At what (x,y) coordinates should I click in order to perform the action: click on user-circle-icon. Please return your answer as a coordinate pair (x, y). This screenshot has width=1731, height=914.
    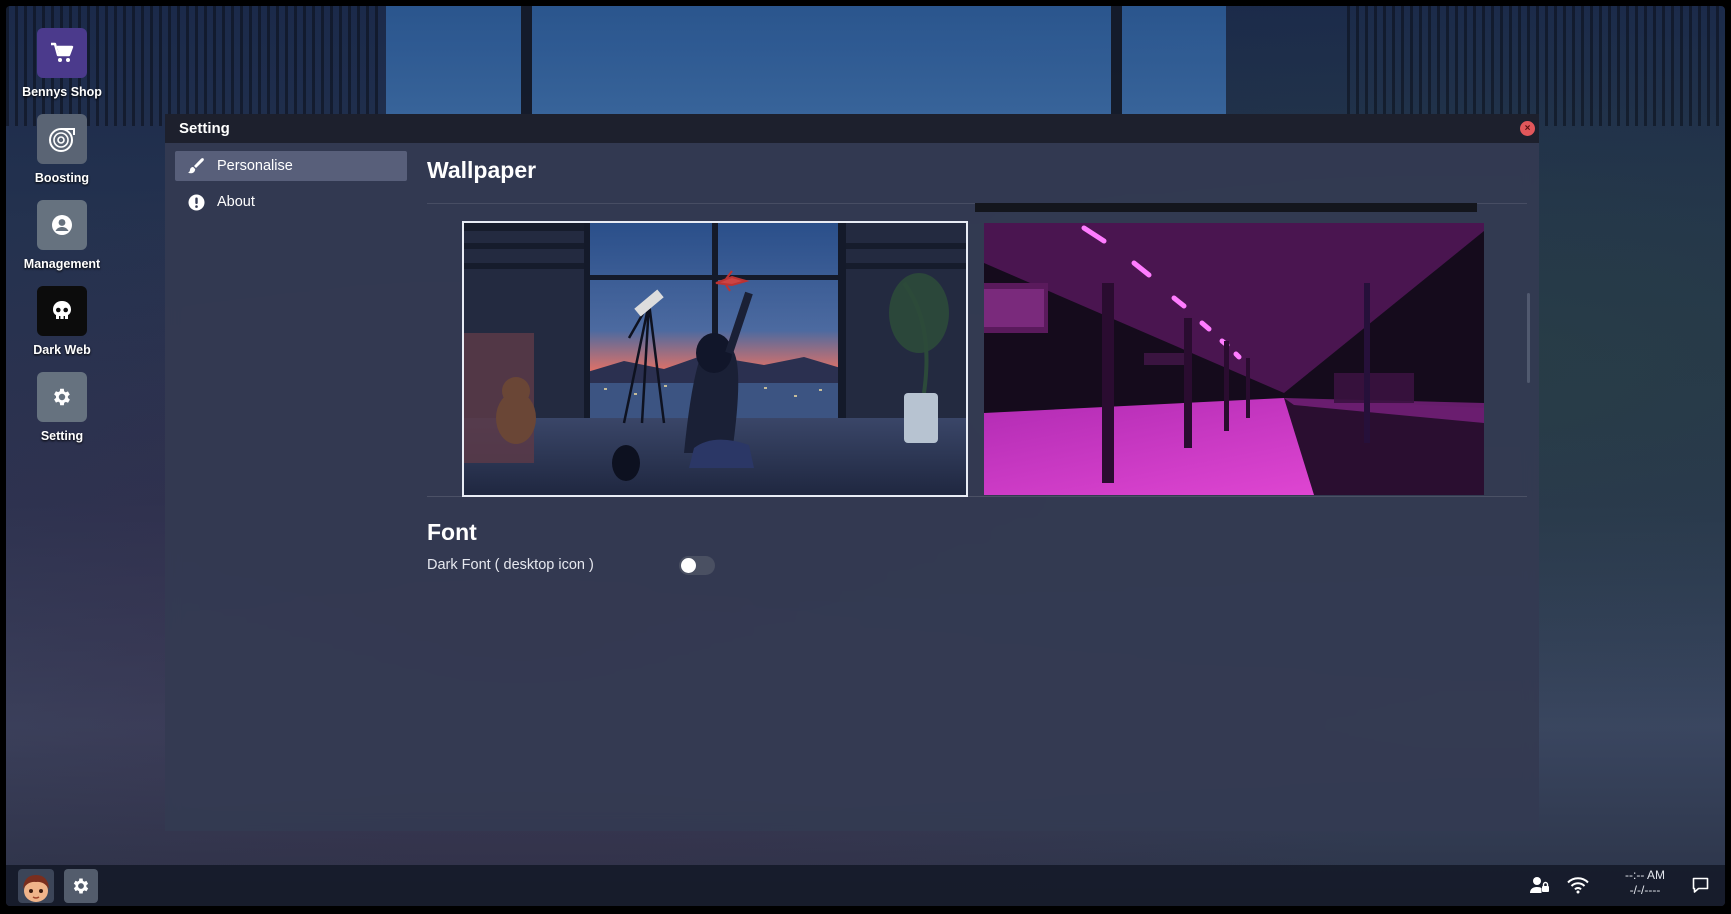
    Looking at the image, I should click on (62, 225).